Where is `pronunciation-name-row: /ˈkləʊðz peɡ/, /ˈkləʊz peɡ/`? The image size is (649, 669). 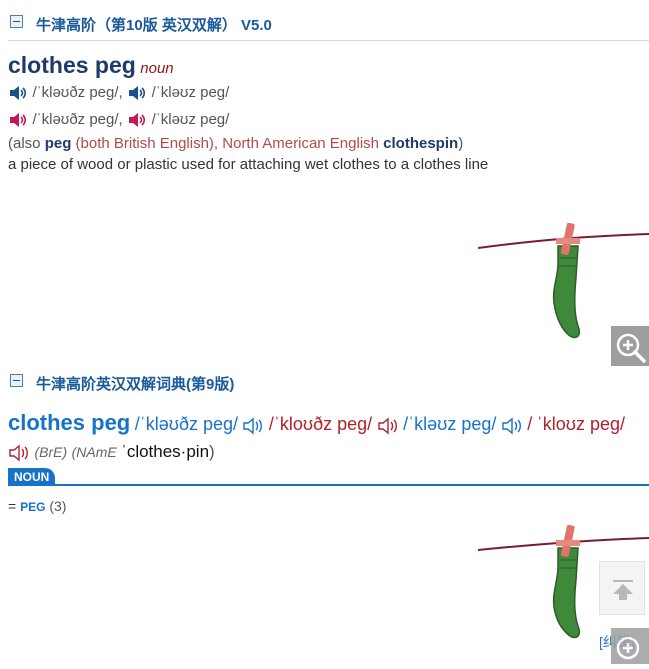
pronunciation-name-row: /ˈkləʊðz peɡ/, /ˈkləʊz peɡ/ is located at coordinates (118, 120).